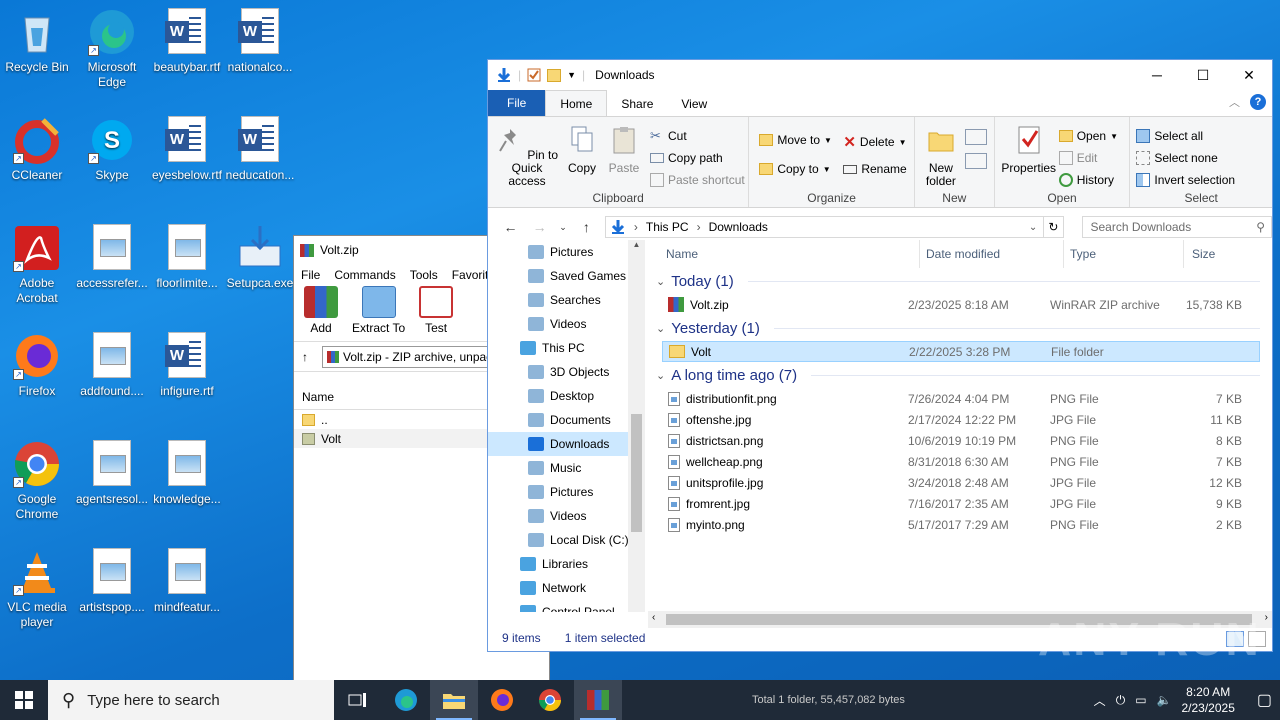 The width and height of the screenshot is (1280, 720). I want to click on task-view-button, so click(358, 700).